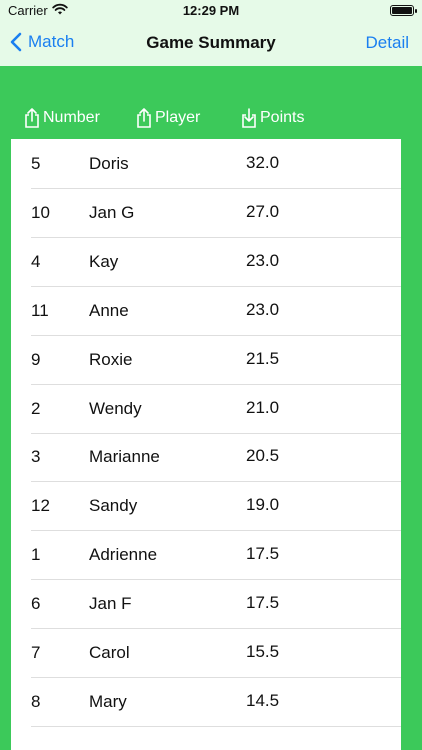 The width and height of the screenshot is (422, 750). What do you see at coordinates (387, 43) in the screenshot?
I see `detail-button: Detail` at bounding box center [387, 43].